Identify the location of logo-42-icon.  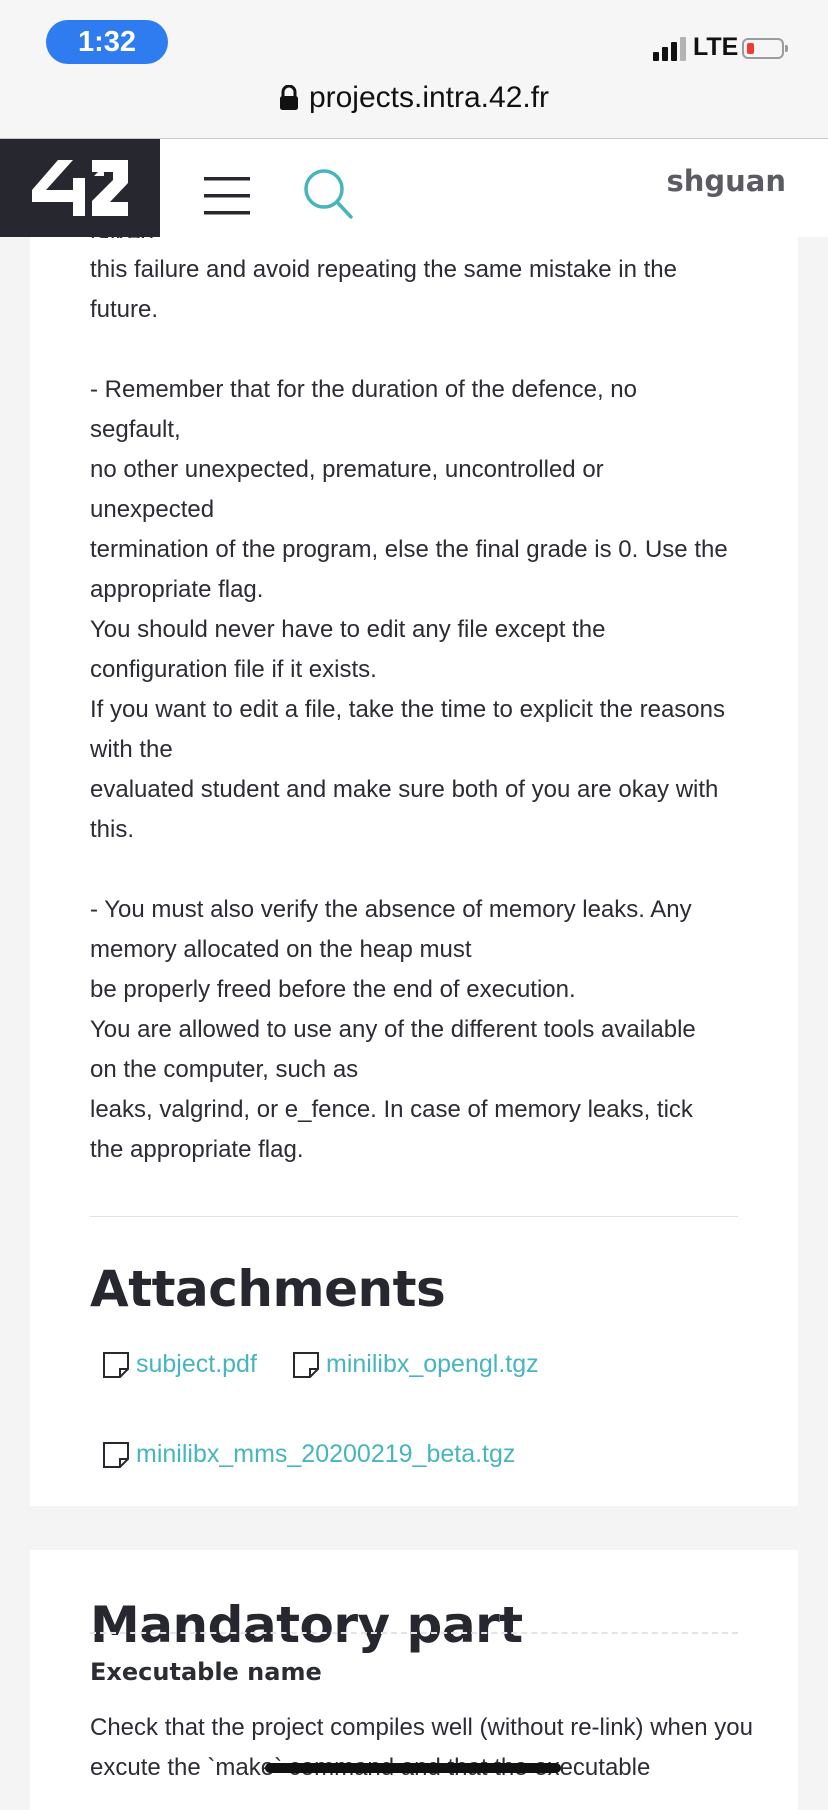
(80, 188).